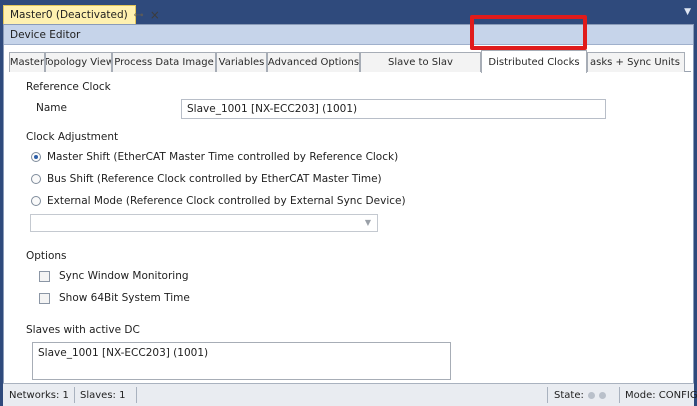 This screenshot has width=697, height=406. What do you see at coordinates (313, 62) in the screenshot?
I see `tab-advanced-options: Advanced Options` at bounding box center [313, 62].